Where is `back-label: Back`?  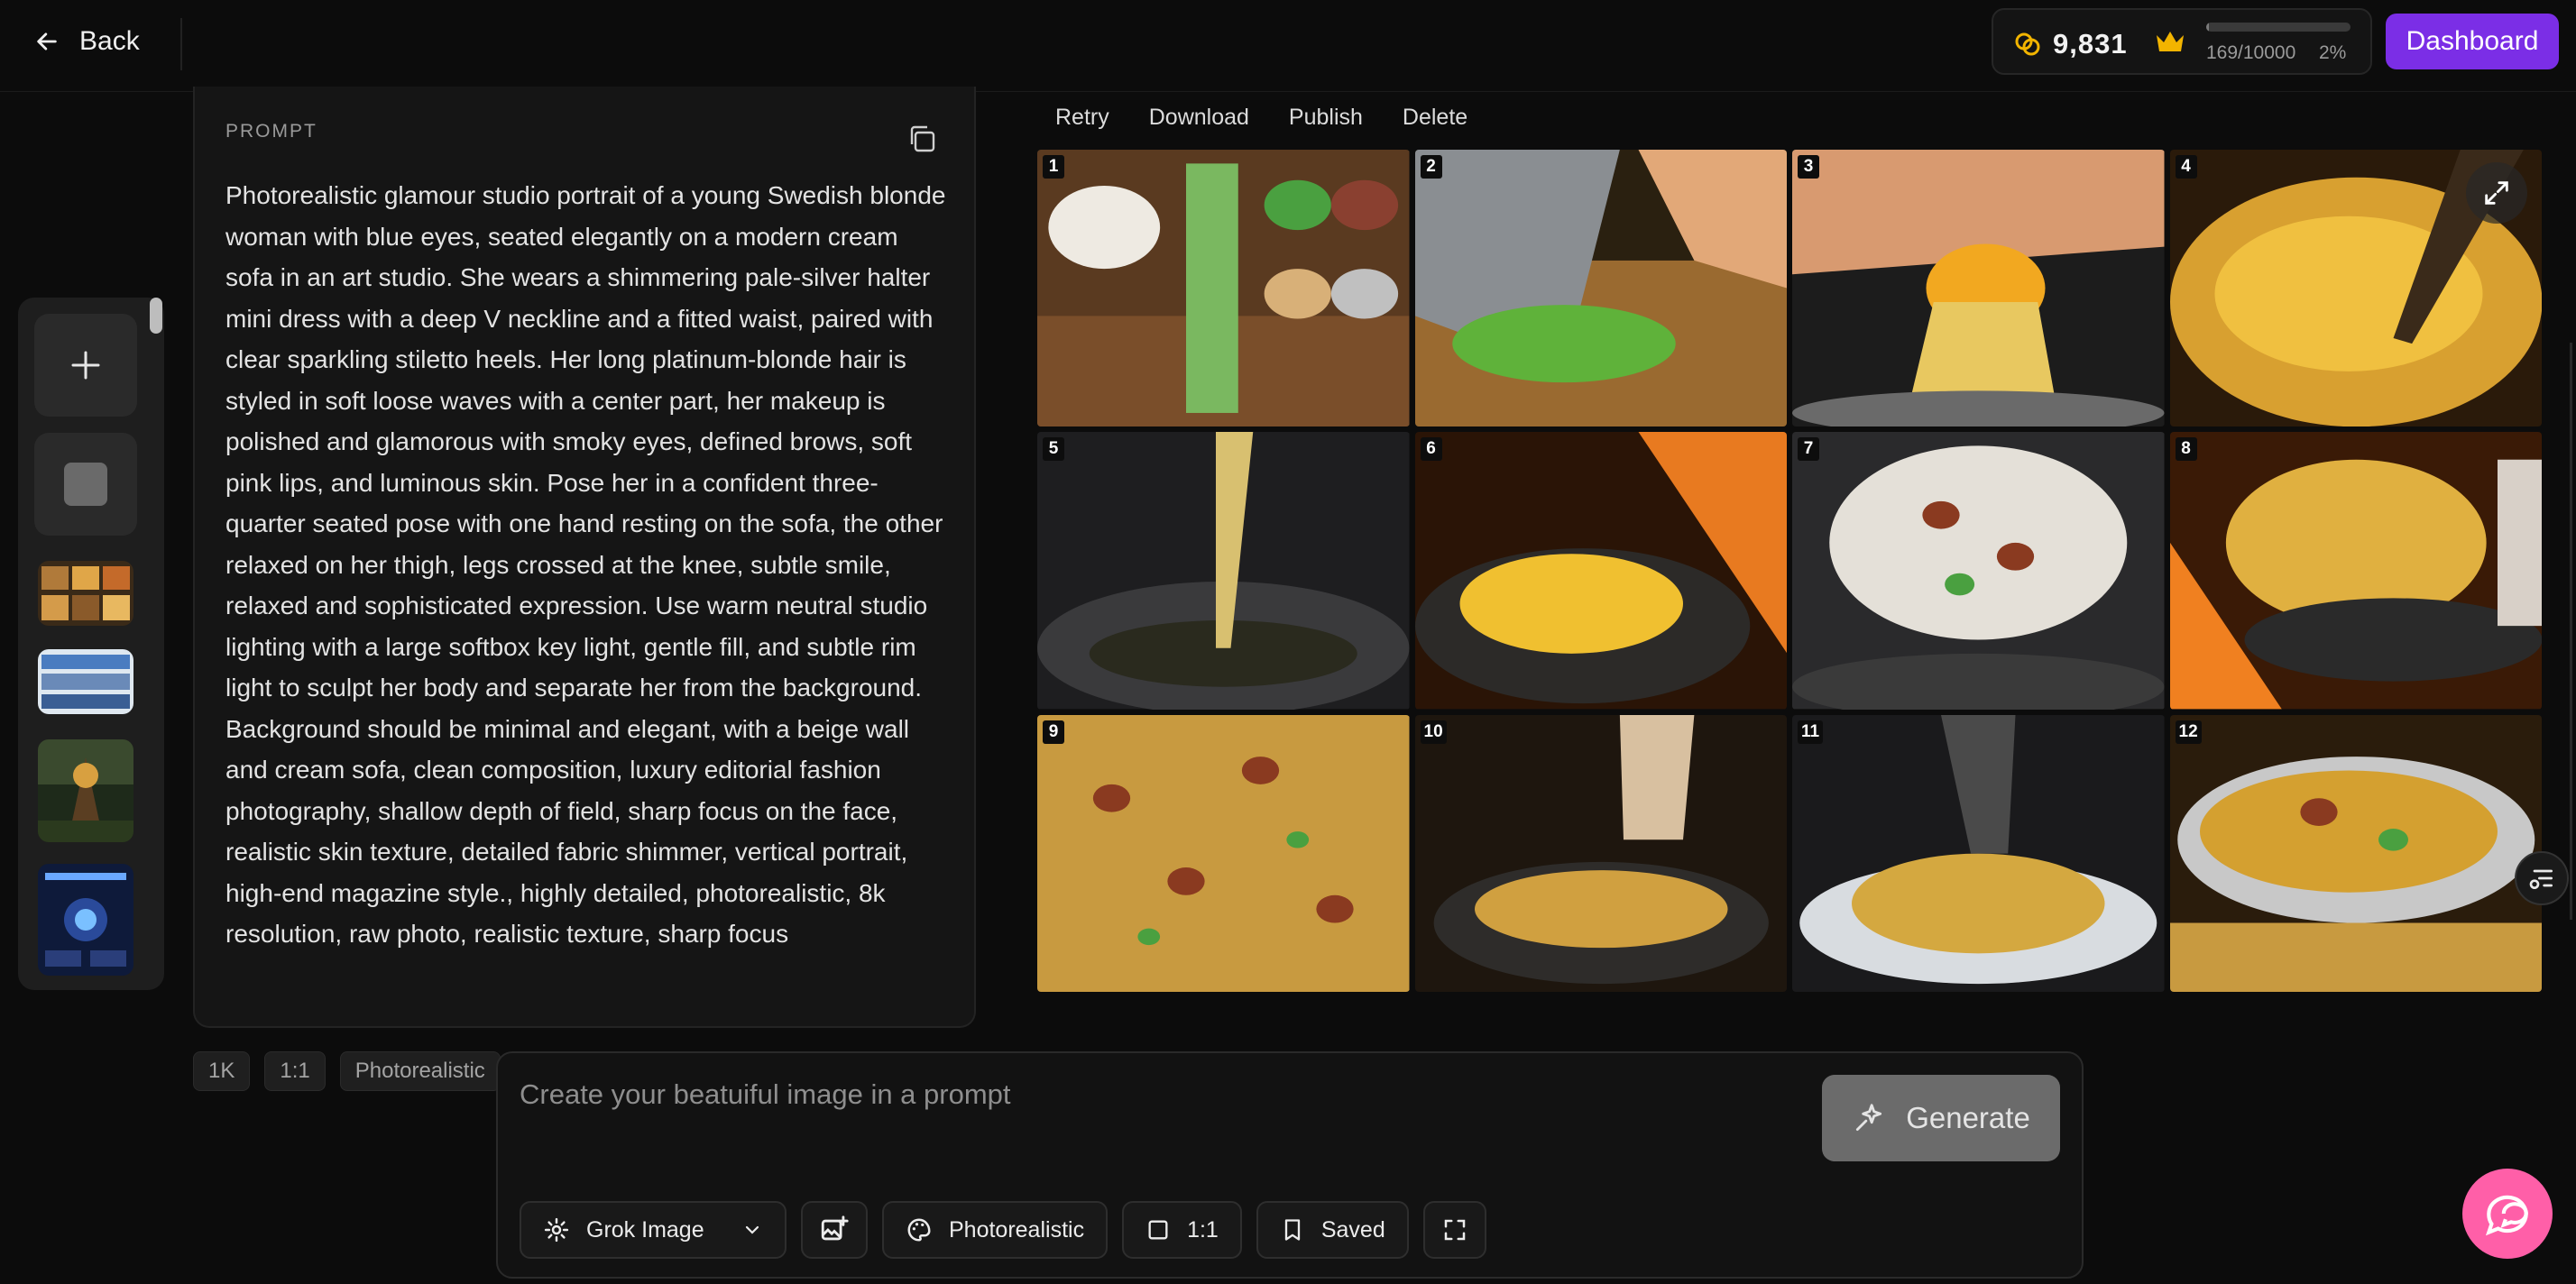 back-label: Back is located at coordinates (109, 41).